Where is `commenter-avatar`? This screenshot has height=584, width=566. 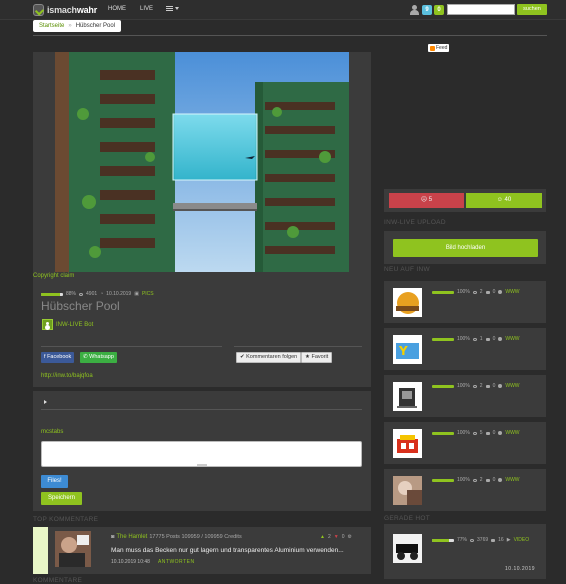 commenter-avatar is located at coordinates (73, 549).